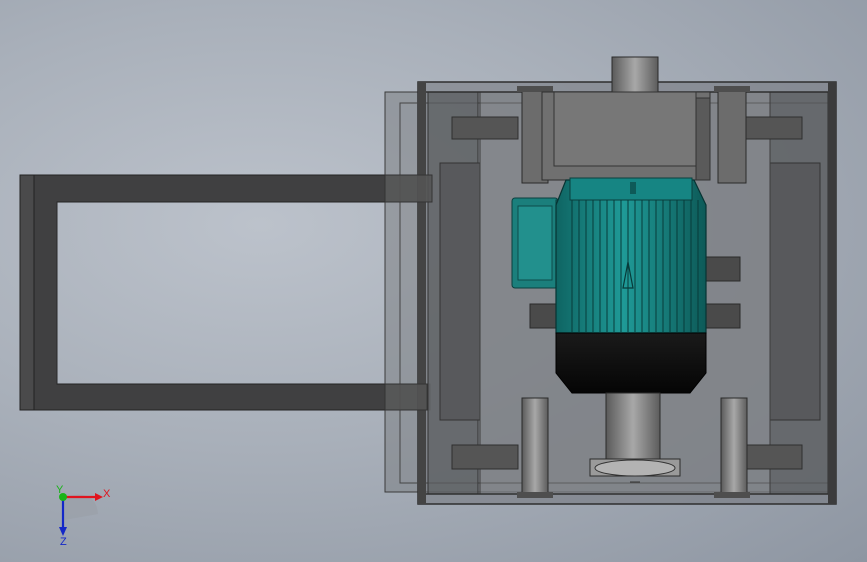 The image size is (867, 562). What do you see at coordinates (60, 490) in the screenshot?
I see `y-axis-label: Y` at bounding box center [60, 490].